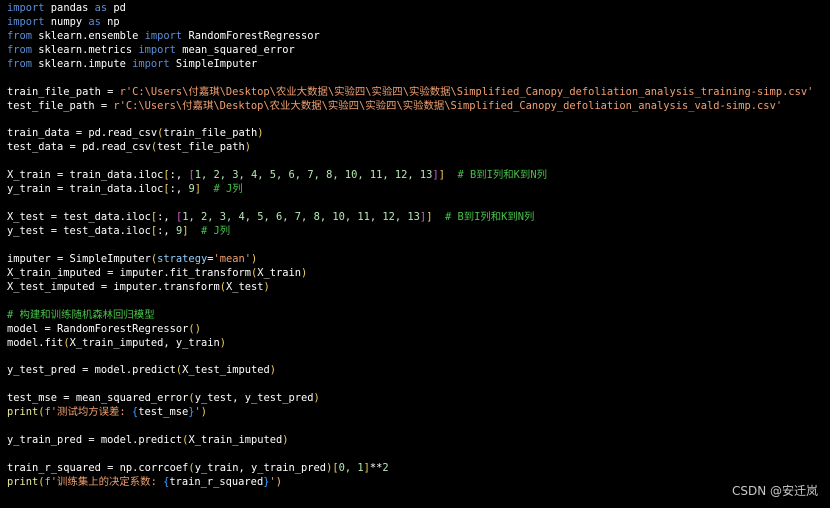 The image size is (830, 508). I want to click on code-line: y_train = train_data.iloc[:, 9] # J列, so click(415, 190).